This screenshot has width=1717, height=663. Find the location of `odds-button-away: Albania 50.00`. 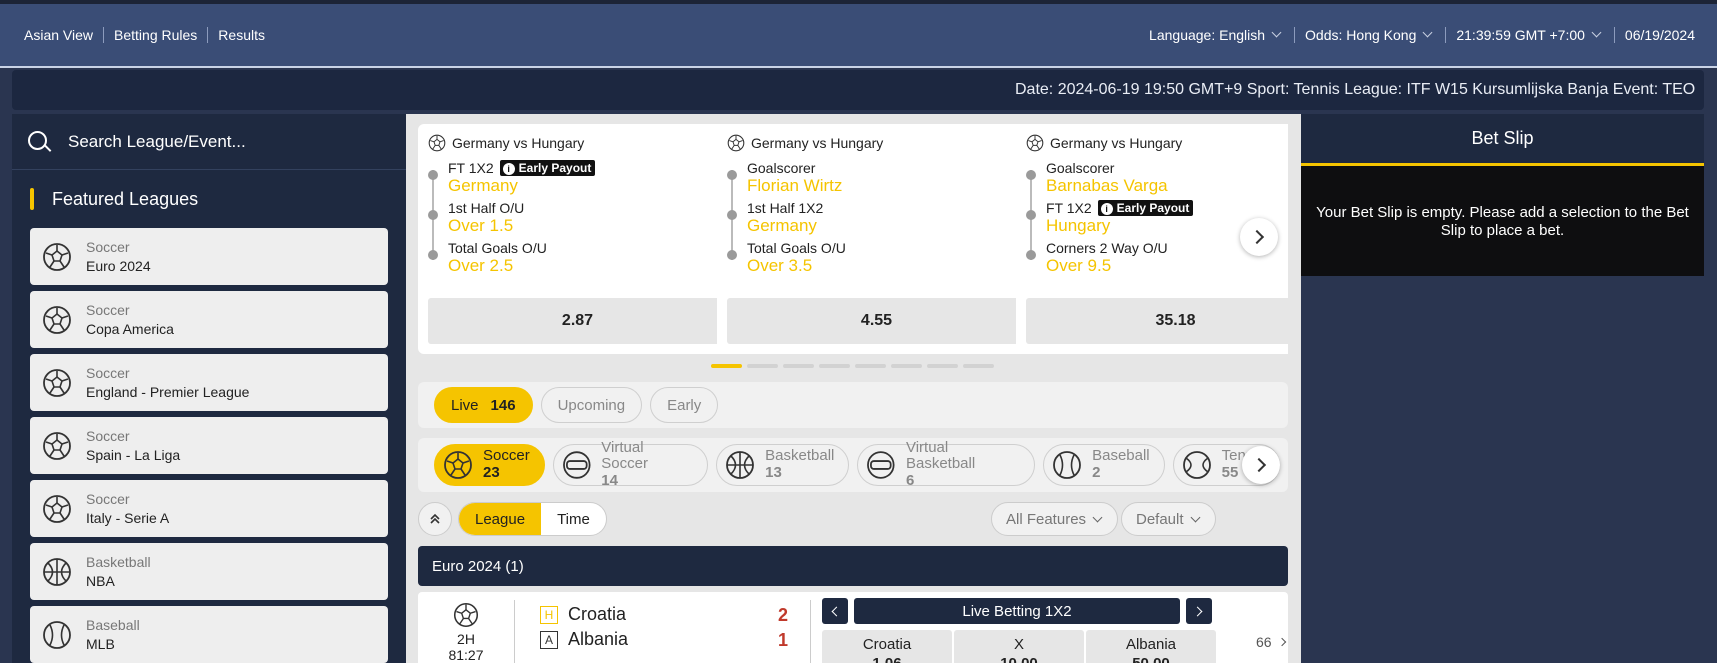

odds-button-away: Albania 50.00 is located at coordinates (1151, 646).